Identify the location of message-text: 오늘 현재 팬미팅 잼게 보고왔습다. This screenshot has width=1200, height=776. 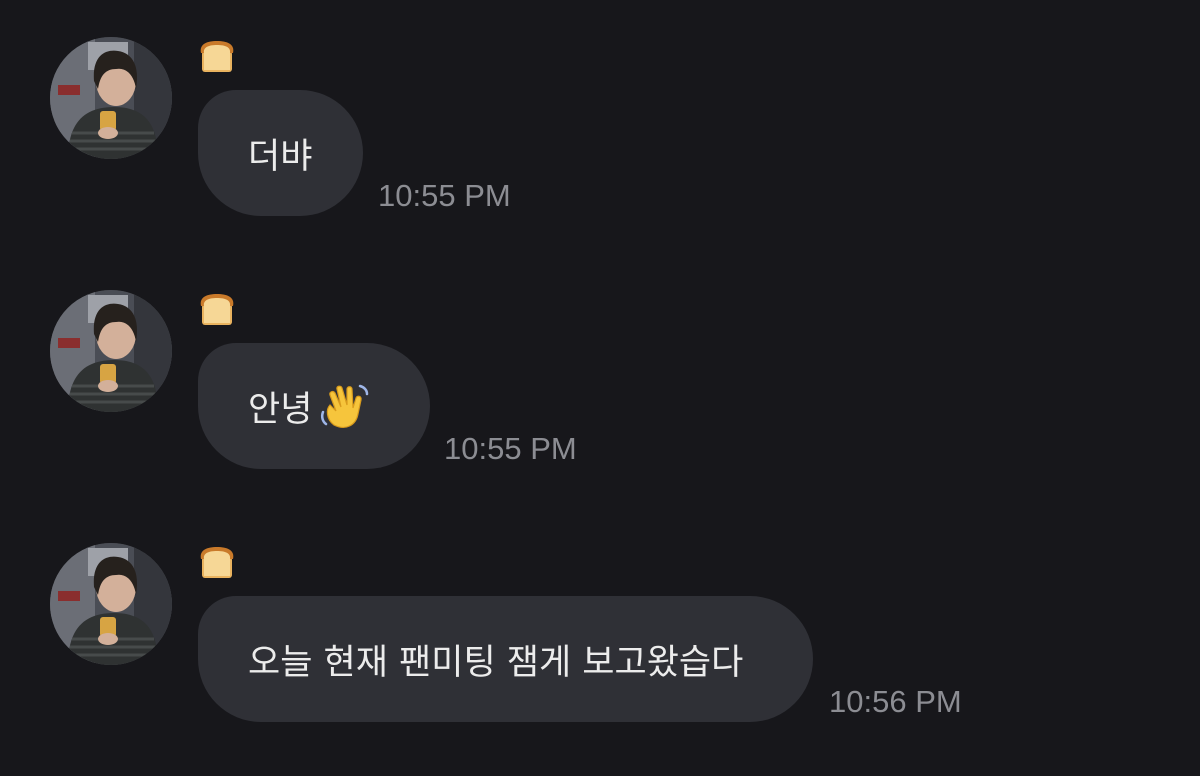
(496, 662).